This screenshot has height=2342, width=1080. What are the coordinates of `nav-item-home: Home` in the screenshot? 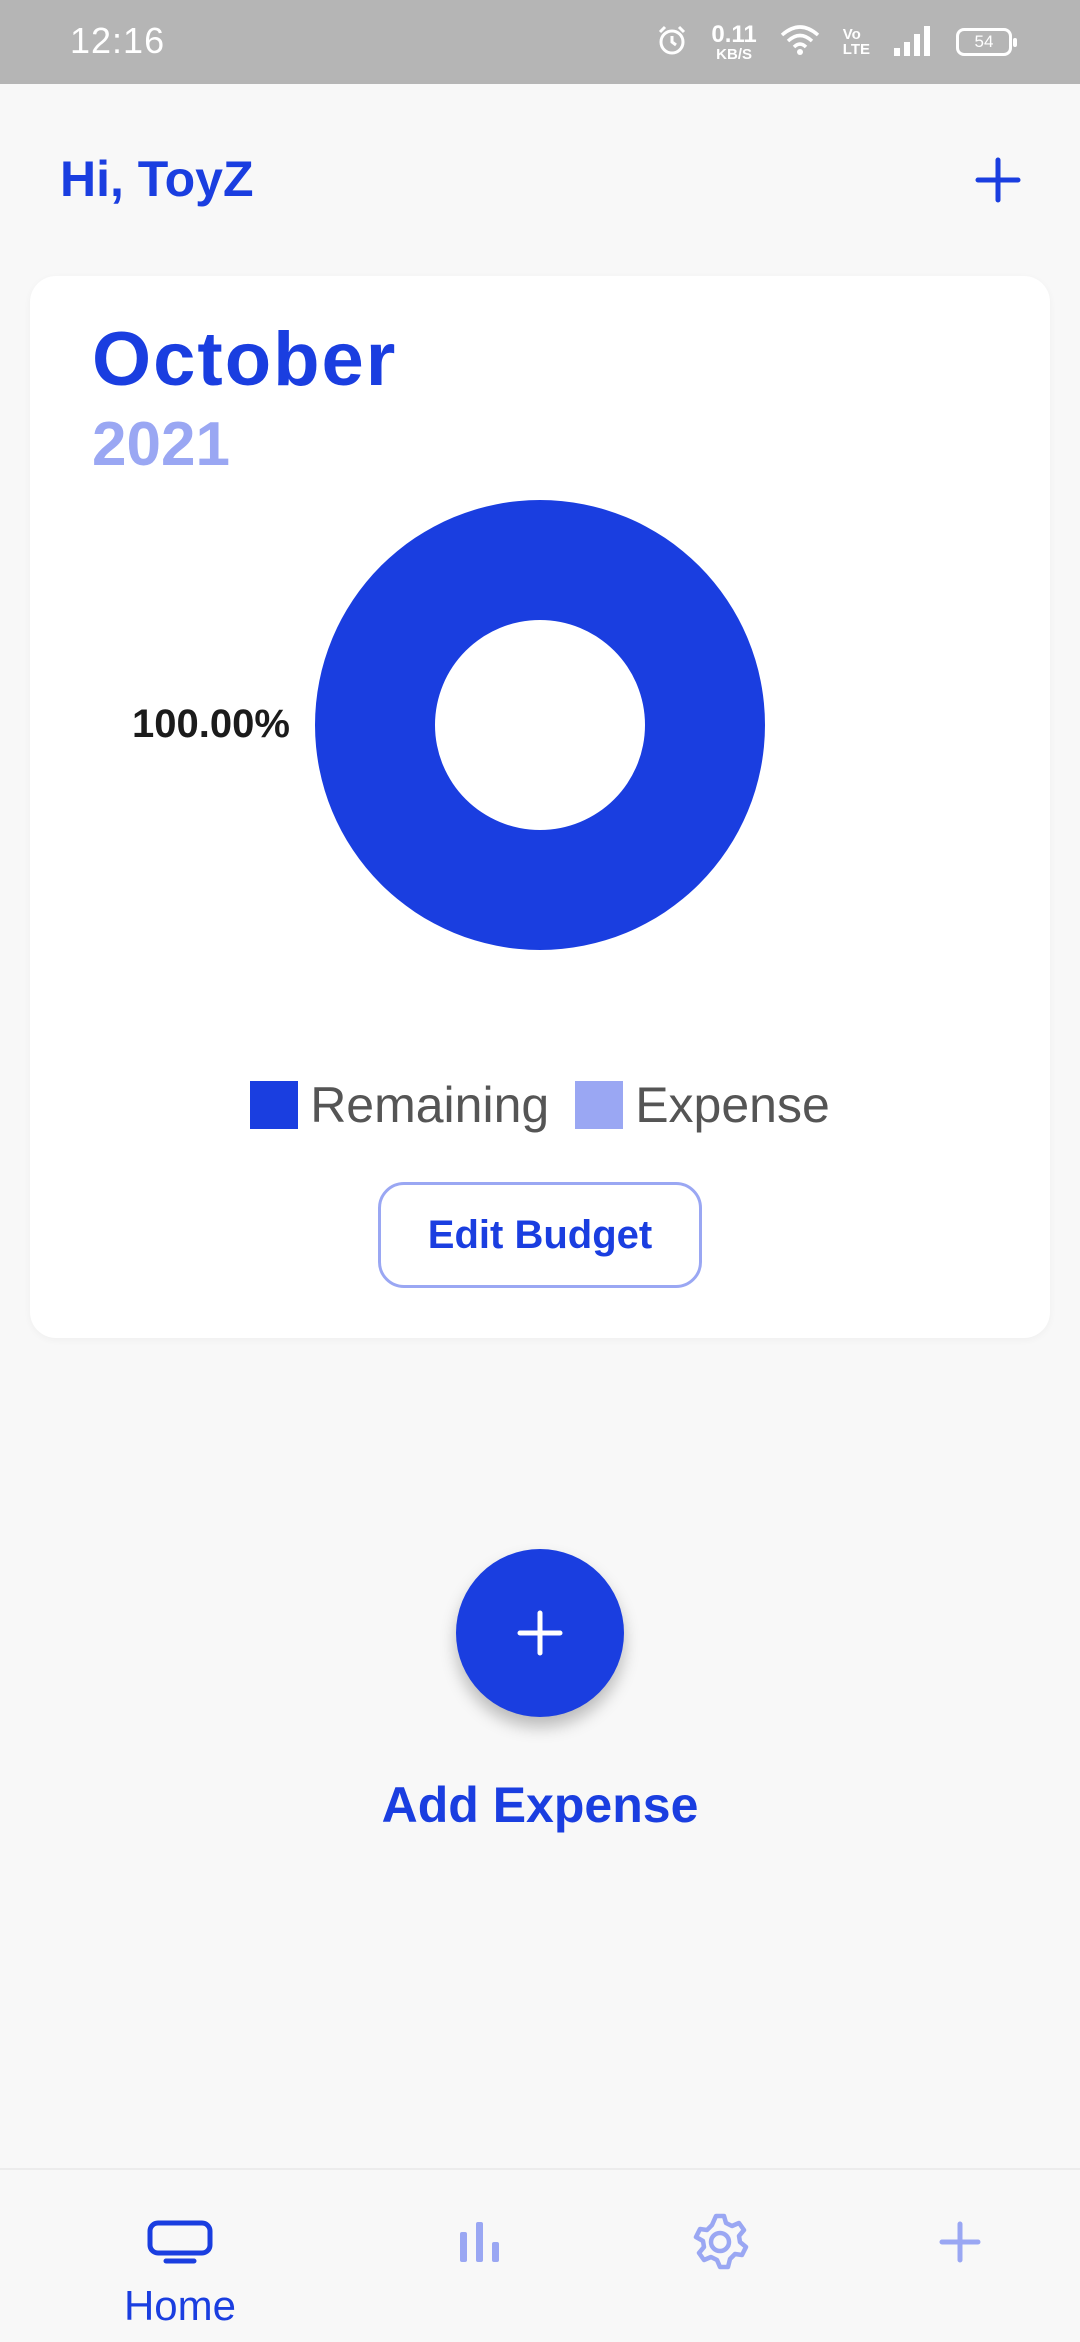 It's located at (180, 2256).